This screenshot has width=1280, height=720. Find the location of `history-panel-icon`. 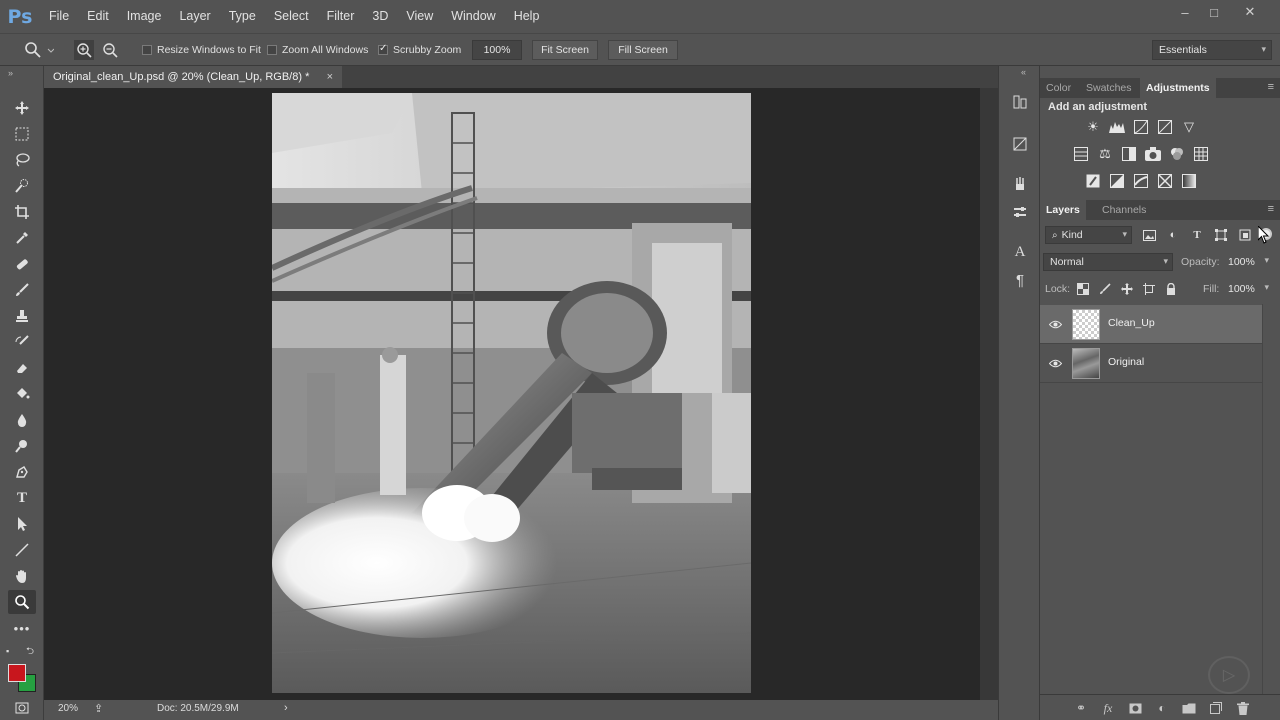

history-panel-icon is located at coordinates (1020, 102).